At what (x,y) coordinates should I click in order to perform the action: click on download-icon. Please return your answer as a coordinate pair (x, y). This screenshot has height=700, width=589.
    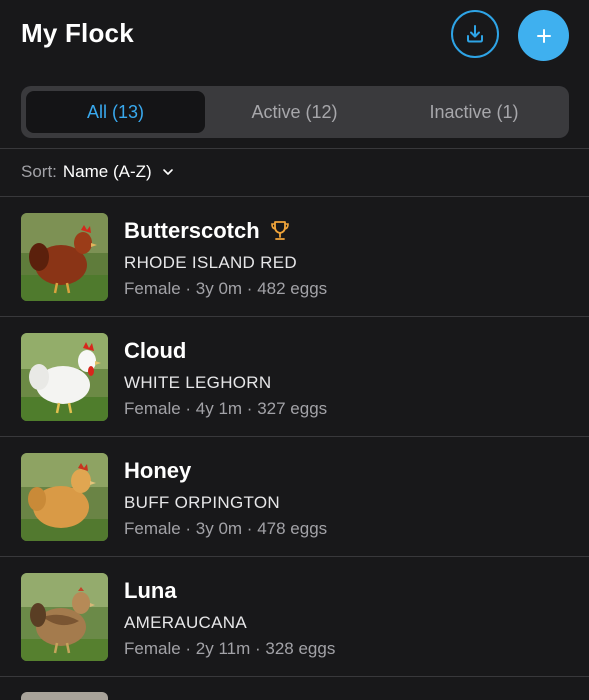
    Looking at the image, I should click on (475, 34).